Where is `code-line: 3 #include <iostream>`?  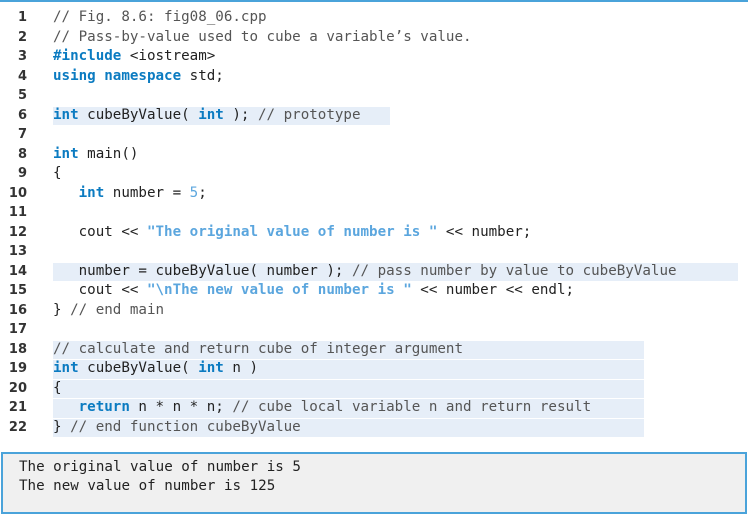
code-line: 3 #include <iostream> is located at coordinates (374, 57).